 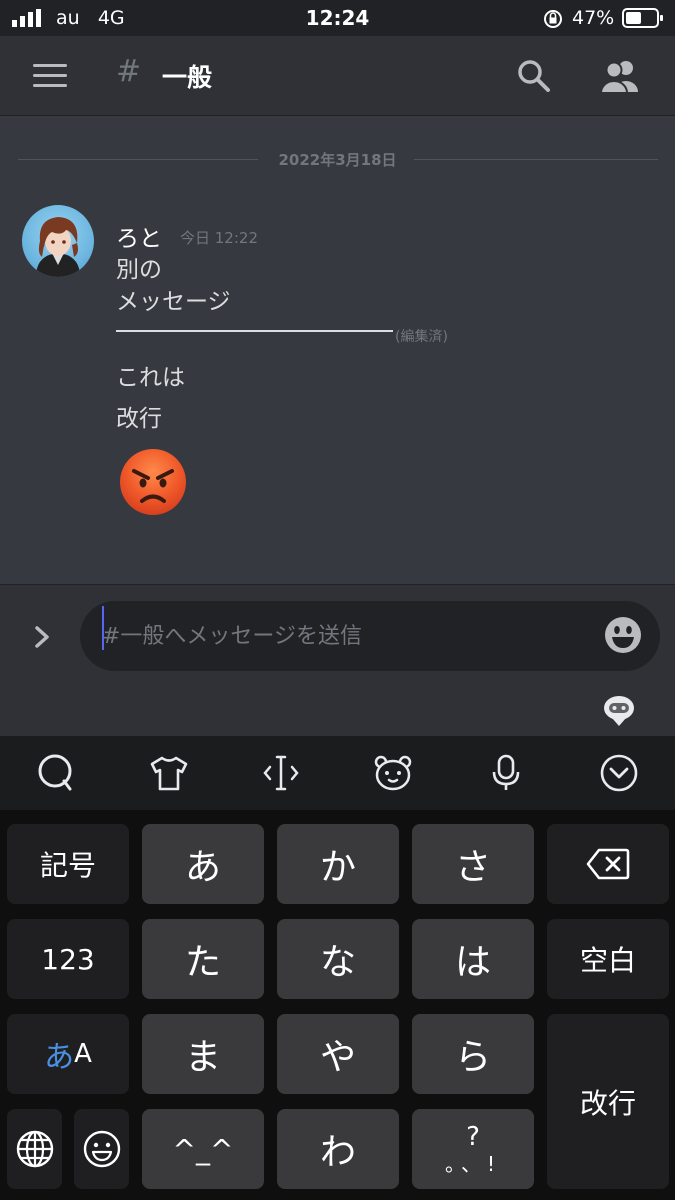 I want to click on key-na-row: な, so click(x=338, y=959).